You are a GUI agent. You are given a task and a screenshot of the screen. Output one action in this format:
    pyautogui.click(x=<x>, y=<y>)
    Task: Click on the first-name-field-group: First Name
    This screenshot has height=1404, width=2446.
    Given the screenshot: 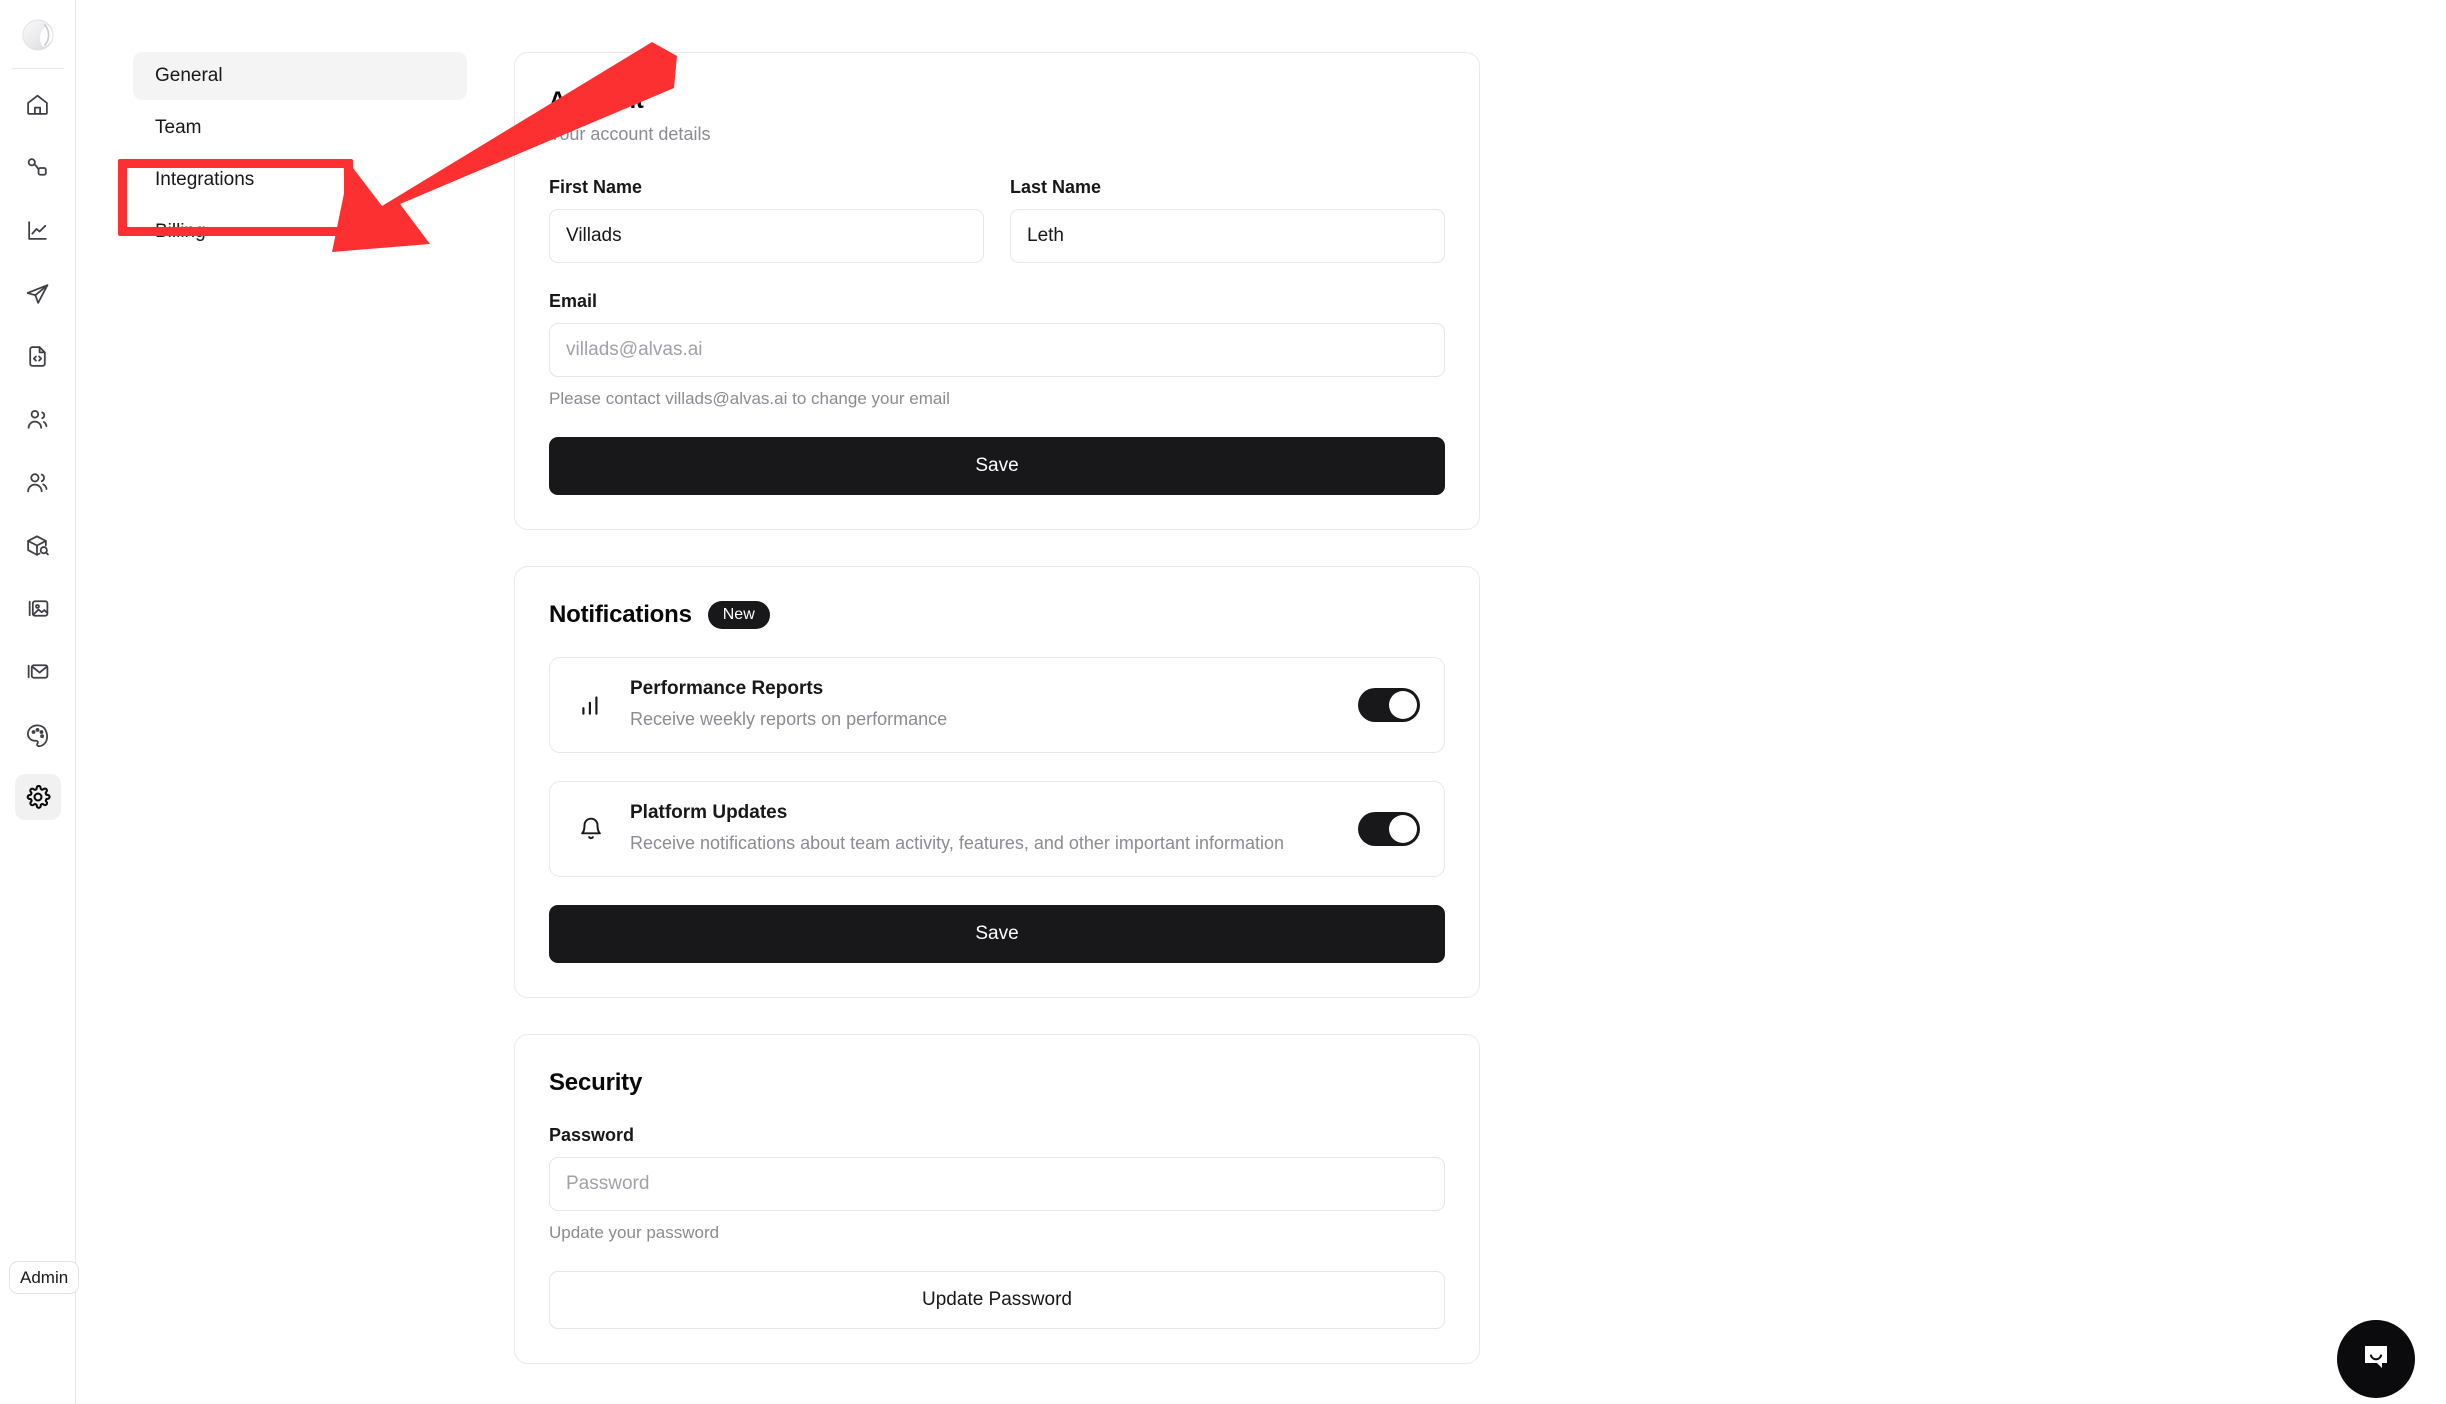 What is the action you would take?
    pyautogui.click(x=766, y=220)
    